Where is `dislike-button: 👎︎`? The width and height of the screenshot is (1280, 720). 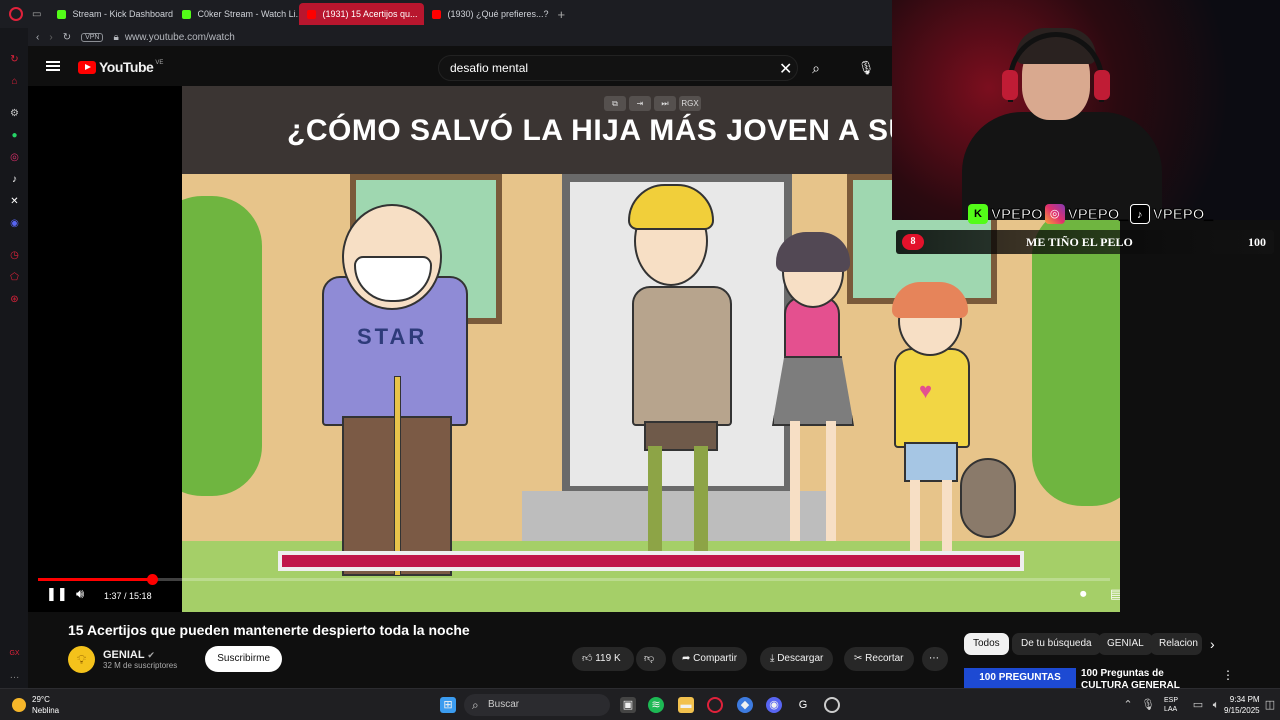
dislike-button: 👎︎ is located at coordinates (651, 659).